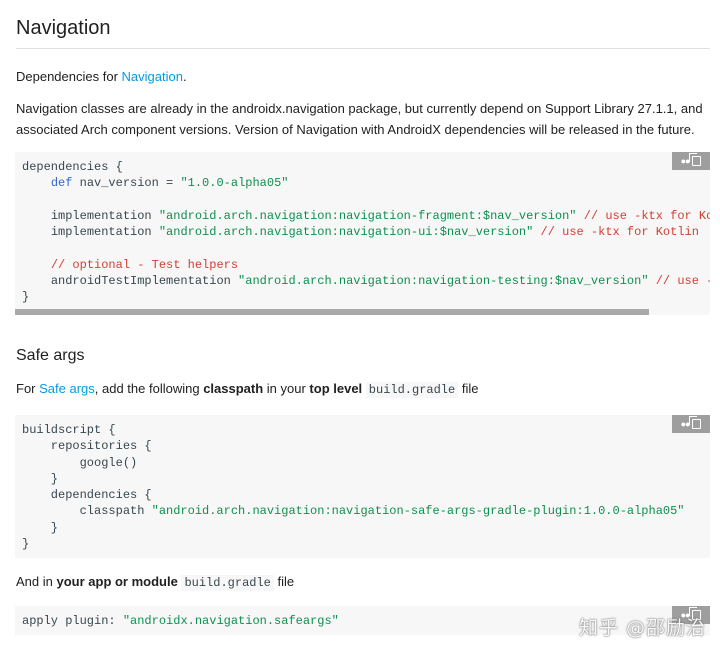 Image resolution: width=720 pixels, height=654 pixels. I want to click on intro-text: in your, so click(286, 388).